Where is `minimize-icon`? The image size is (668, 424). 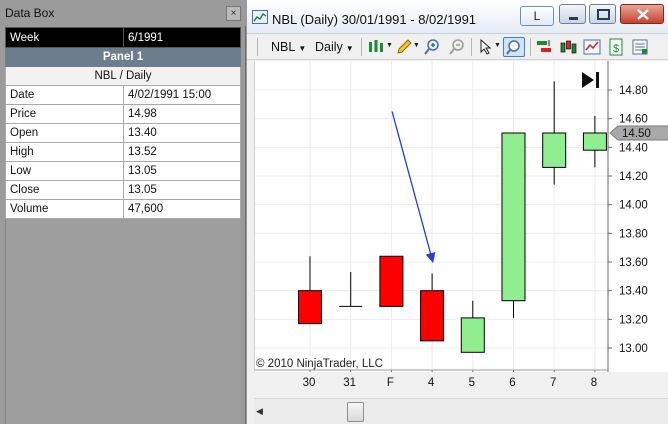
minimize-icon is located at coordinates (573, 18).